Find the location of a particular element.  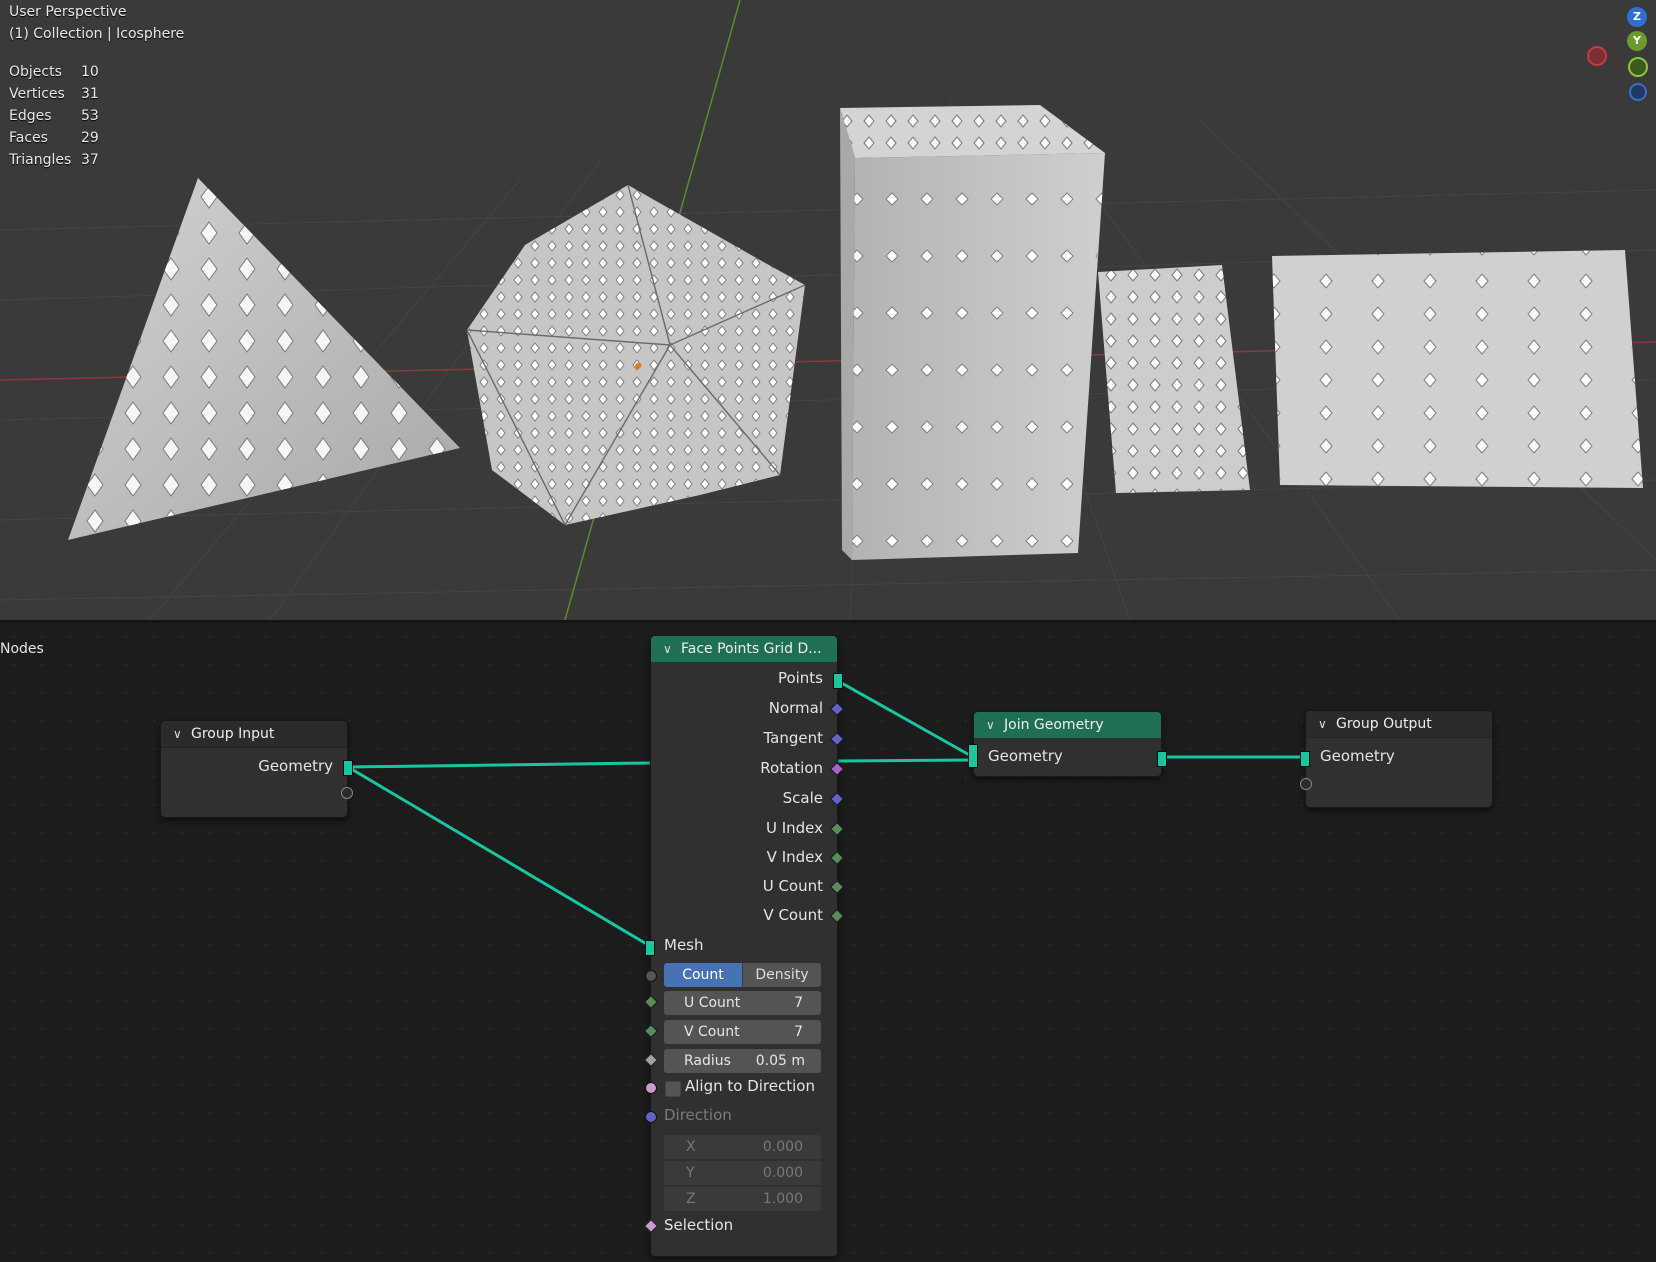

radius-field-label: Radius is located at coordinates (707, 1061).